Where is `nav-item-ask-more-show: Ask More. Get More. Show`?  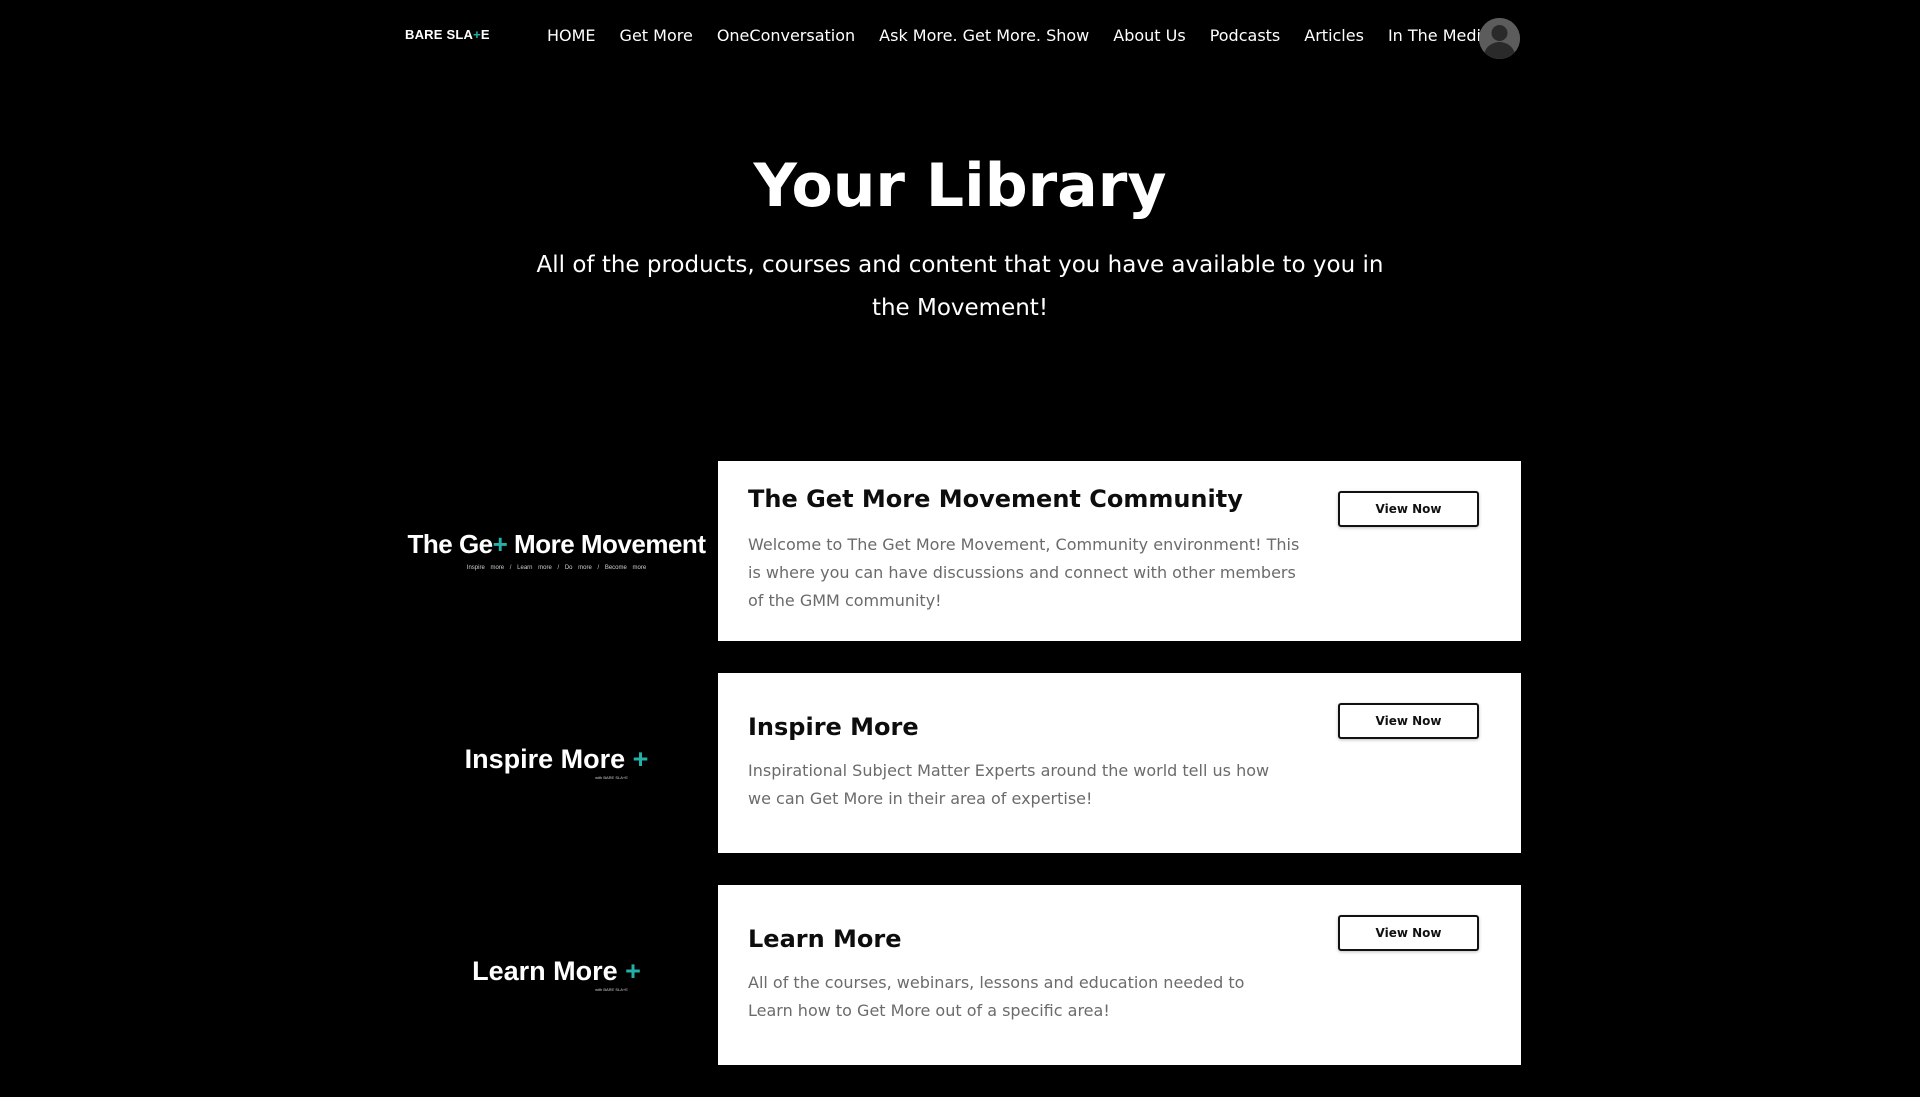
nav-item-ask-more-show: Ask More. Get More. Show is located at coordinates (984, 35).